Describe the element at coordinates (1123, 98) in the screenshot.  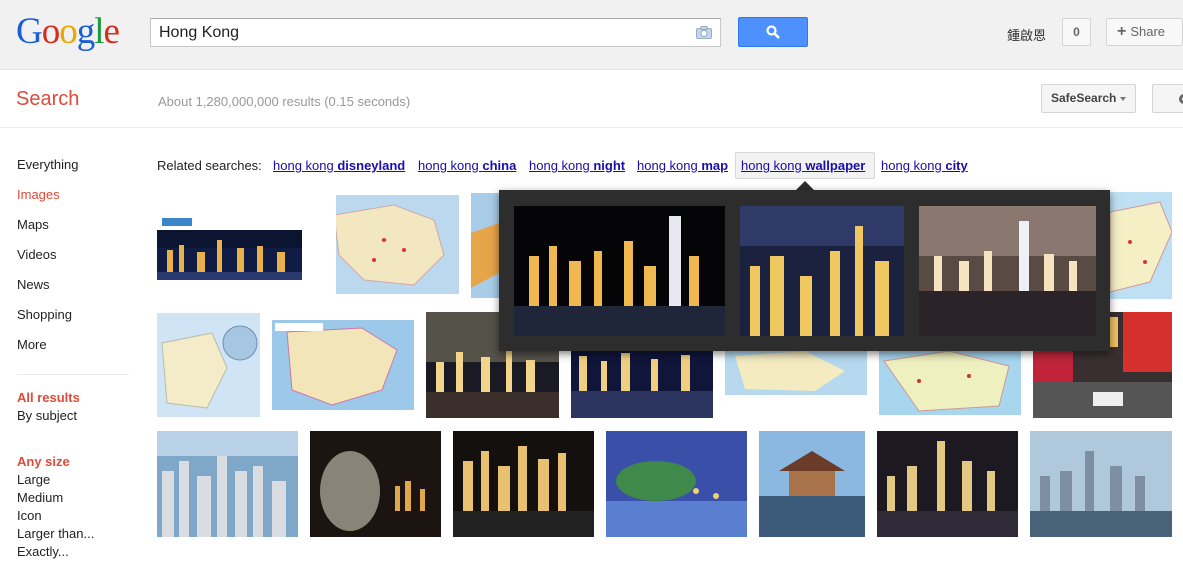
I see `caret-down-icon` at that location.